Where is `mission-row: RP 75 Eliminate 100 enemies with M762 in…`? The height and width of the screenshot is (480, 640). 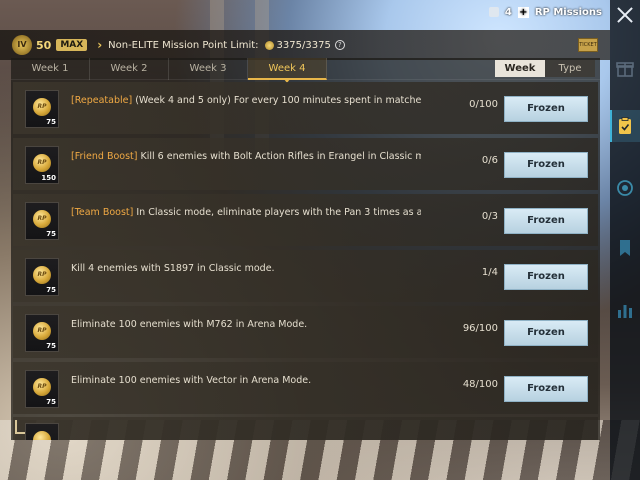 mission-row: RP 75 Eliminate 100 enemies with M762 in… is located at coordinates (305, 332).